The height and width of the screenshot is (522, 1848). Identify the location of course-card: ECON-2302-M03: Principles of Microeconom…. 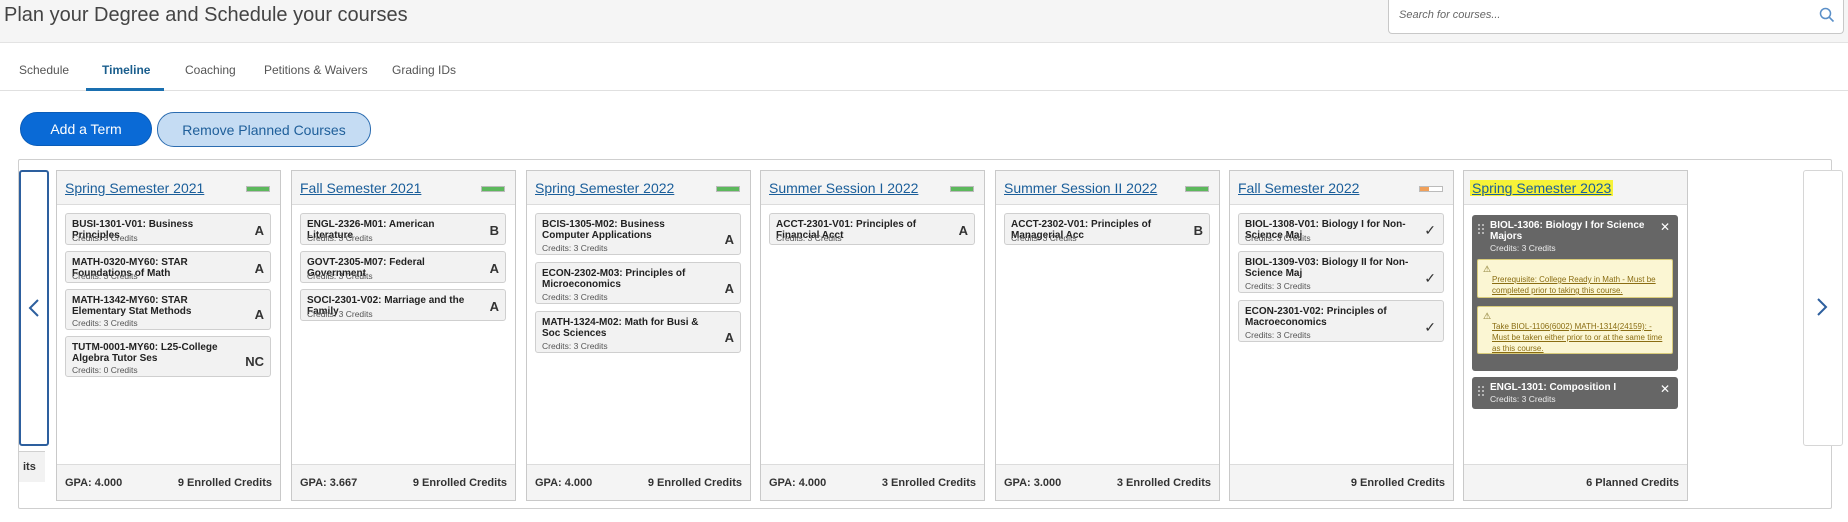
(638, 283).